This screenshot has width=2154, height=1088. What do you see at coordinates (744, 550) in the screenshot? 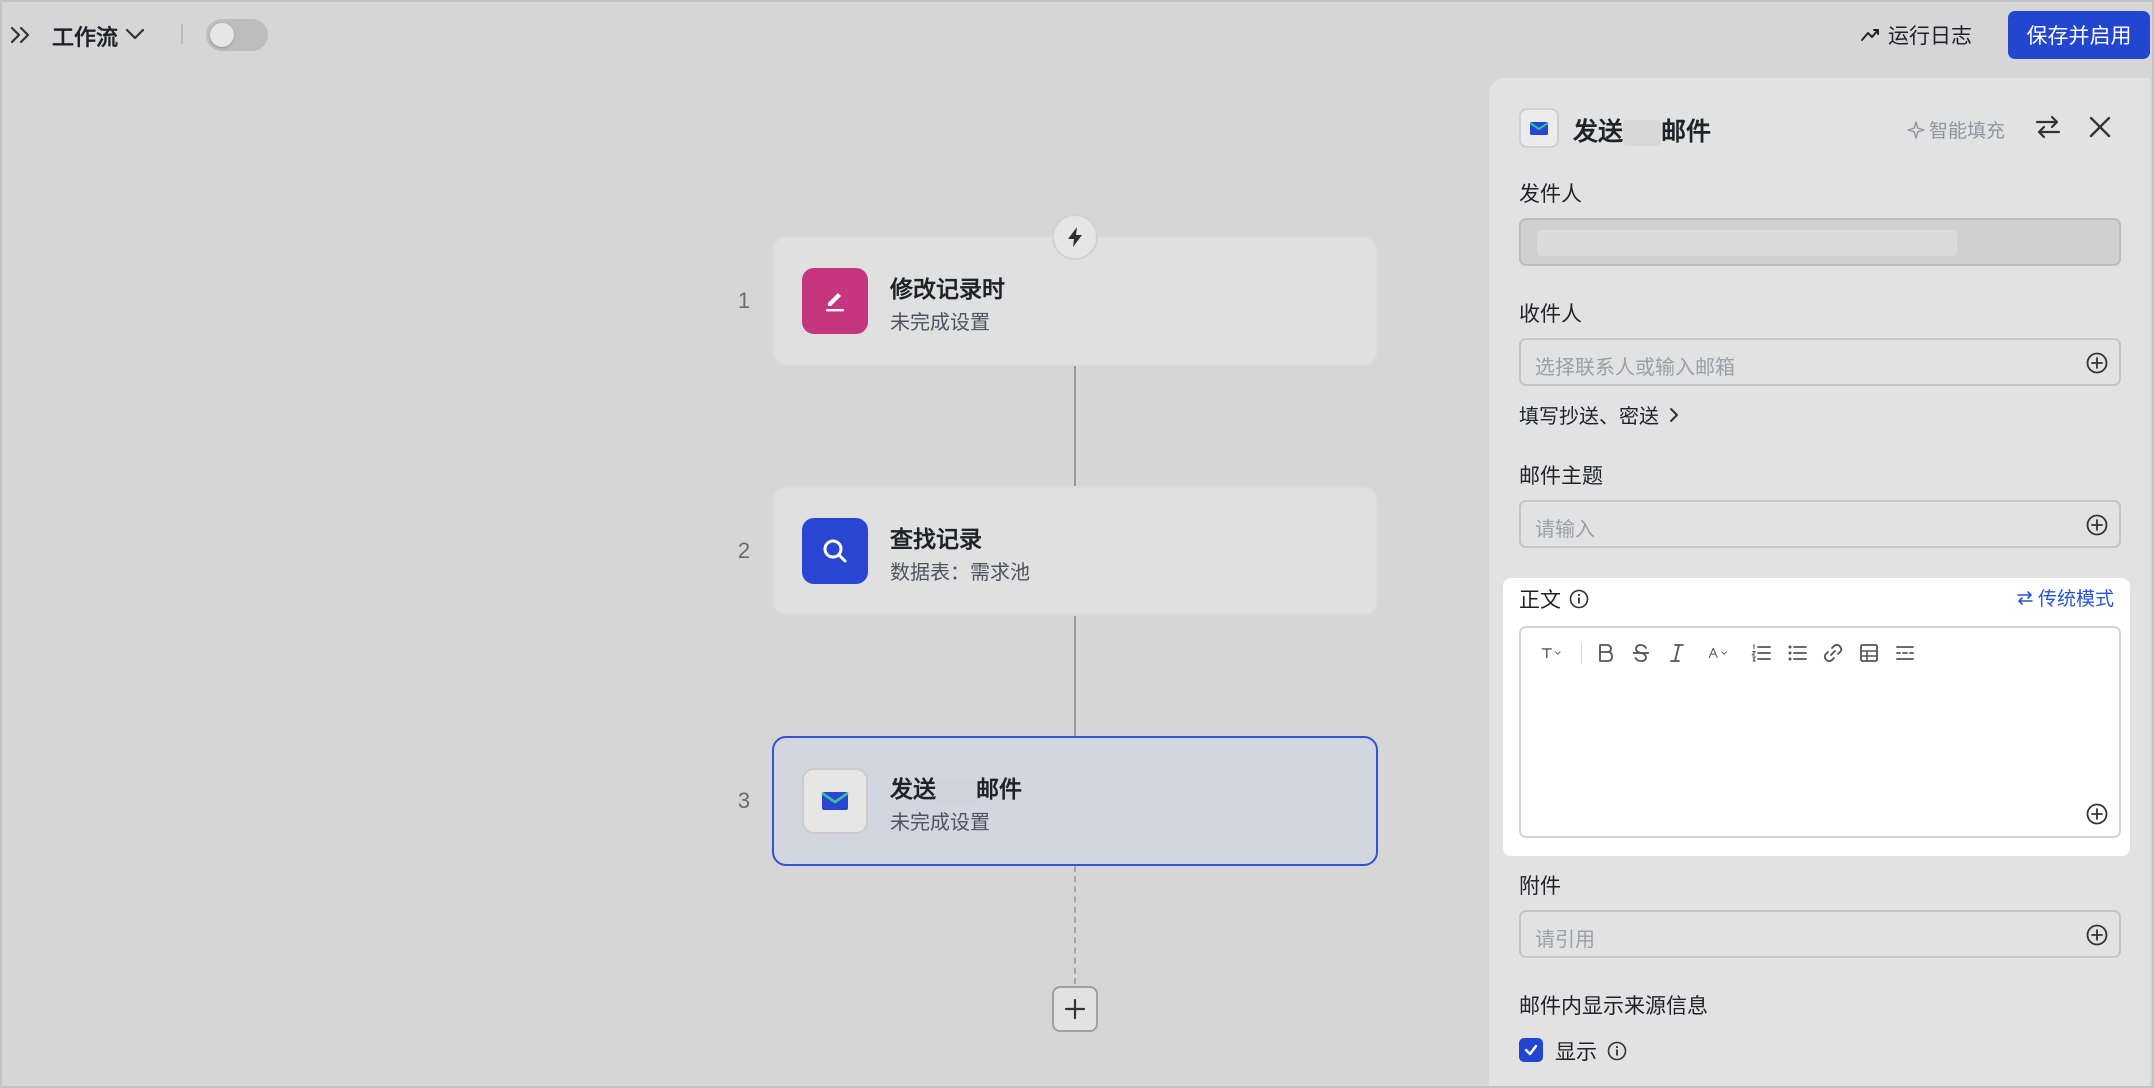
I see `step-number: 2` at bounding box center [744, 550].